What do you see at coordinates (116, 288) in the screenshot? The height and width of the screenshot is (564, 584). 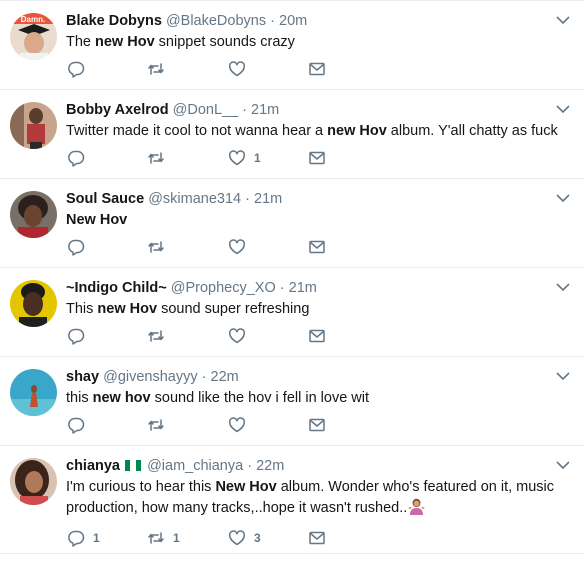 I see `display-name: ~Indigo Child~` at bounding box center [116, 288].